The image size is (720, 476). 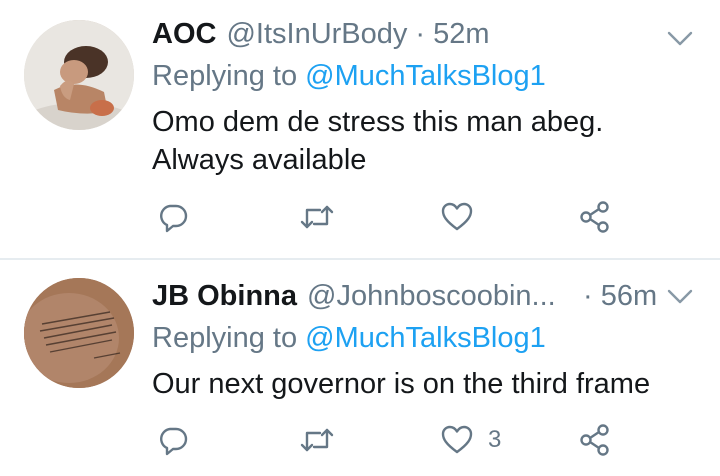 I want to click on tweet-text: Our next governor is on the third frame, so click(x=401, y=384).